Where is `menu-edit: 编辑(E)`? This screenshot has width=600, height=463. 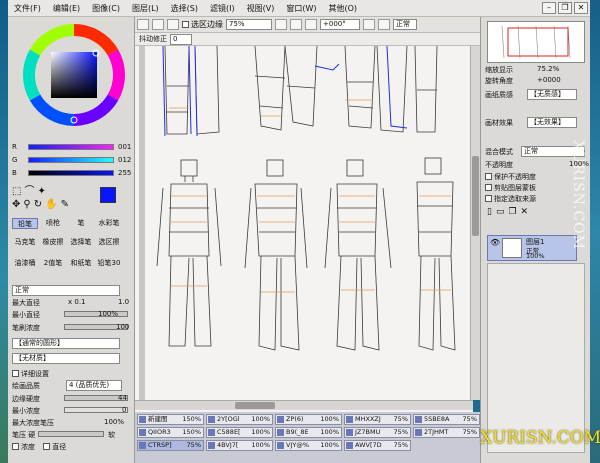 menu-edit: 编辑(E) is located at coordinates (66, 8).